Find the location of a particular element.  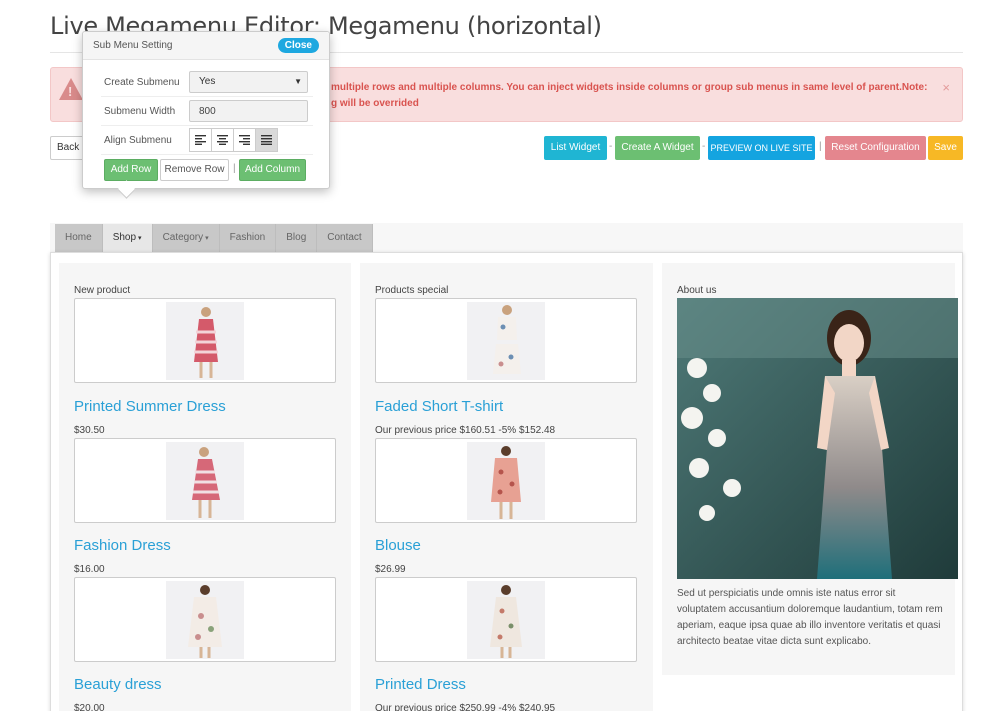

toolbar-pipe: | is located at coordinates (820, 146).